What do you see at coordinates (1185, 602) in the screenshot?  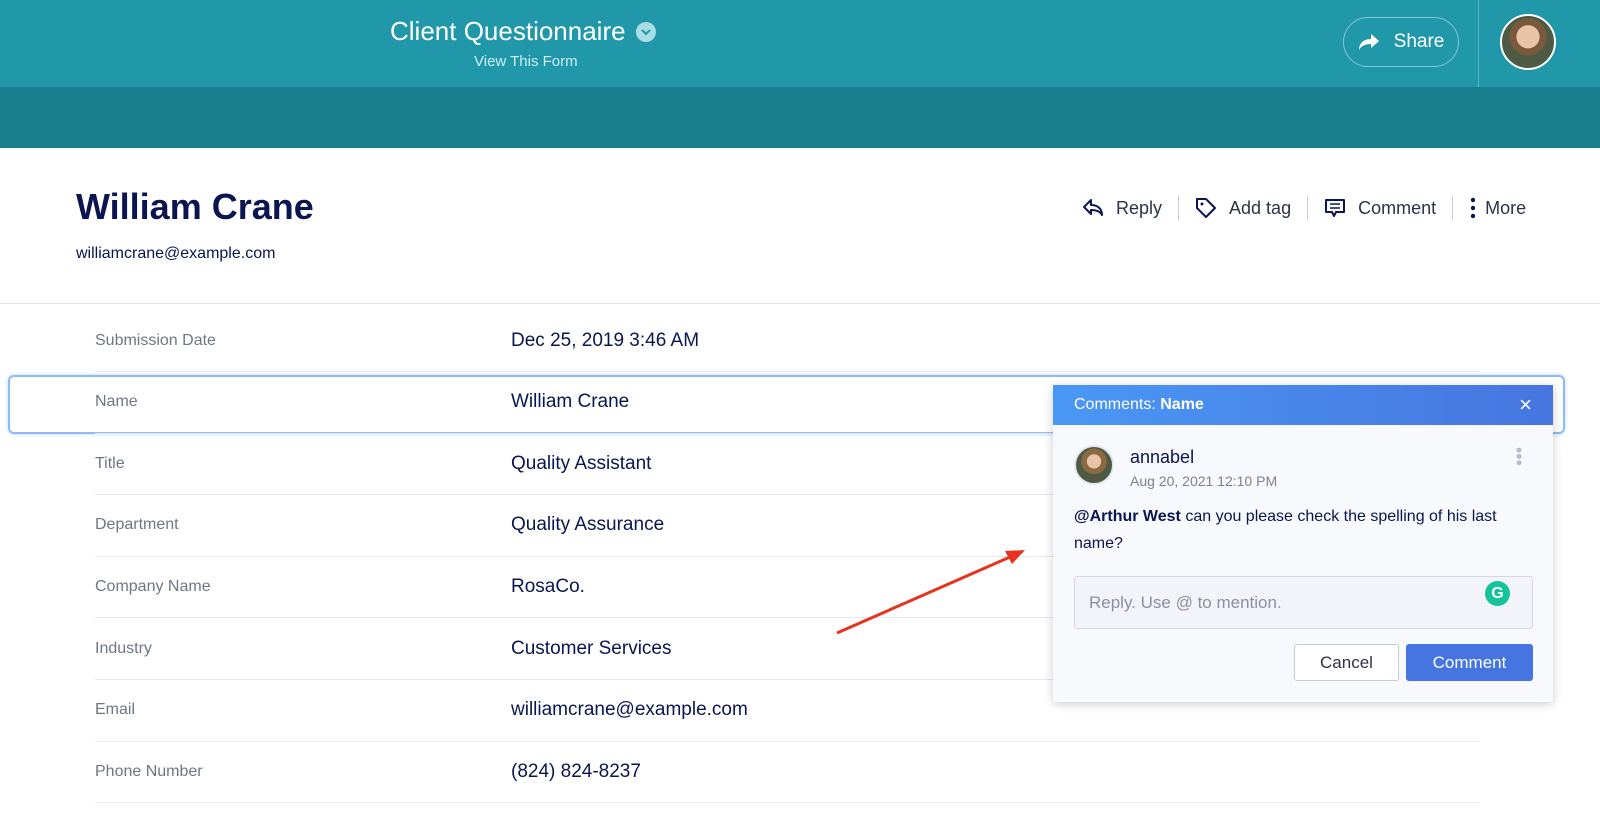 I see `reply-placeholder: Reply. Use @ to mention.` at bounding box center [1185, 602].